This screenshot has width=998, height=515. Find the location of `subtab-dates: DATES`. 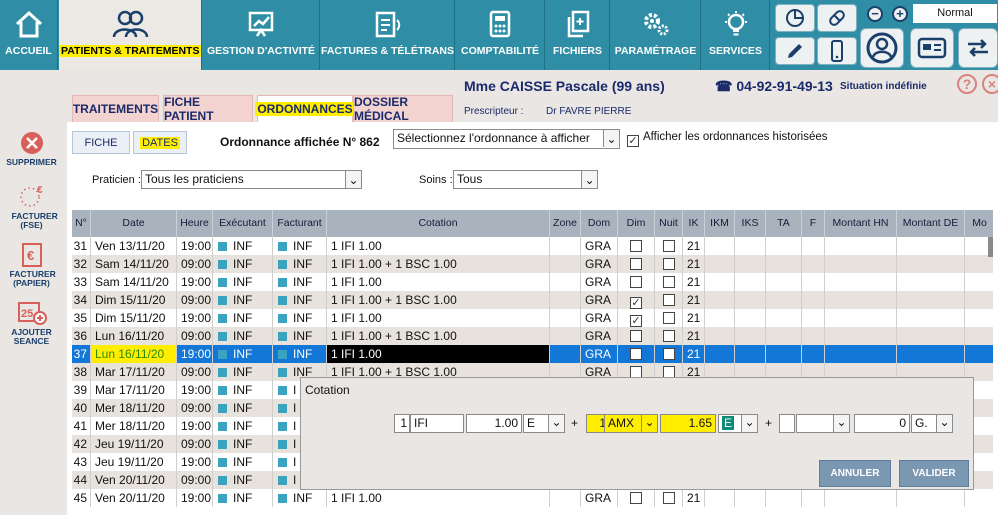

subtab-dates: DATES is located at coordinates (160, 142).